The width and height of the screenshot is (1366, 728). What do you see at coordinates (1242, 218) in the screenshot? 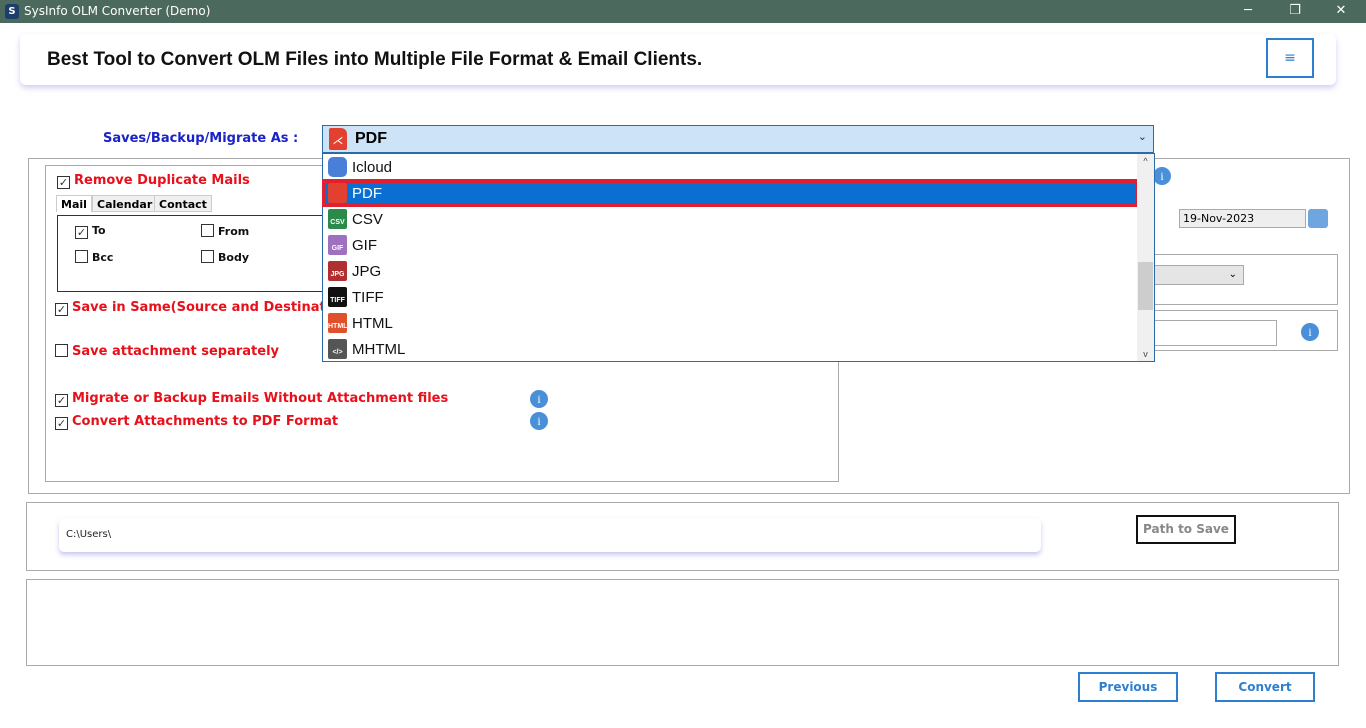
I see `date-field: 19-Nov-2023` at bounding box center [1242, 218].